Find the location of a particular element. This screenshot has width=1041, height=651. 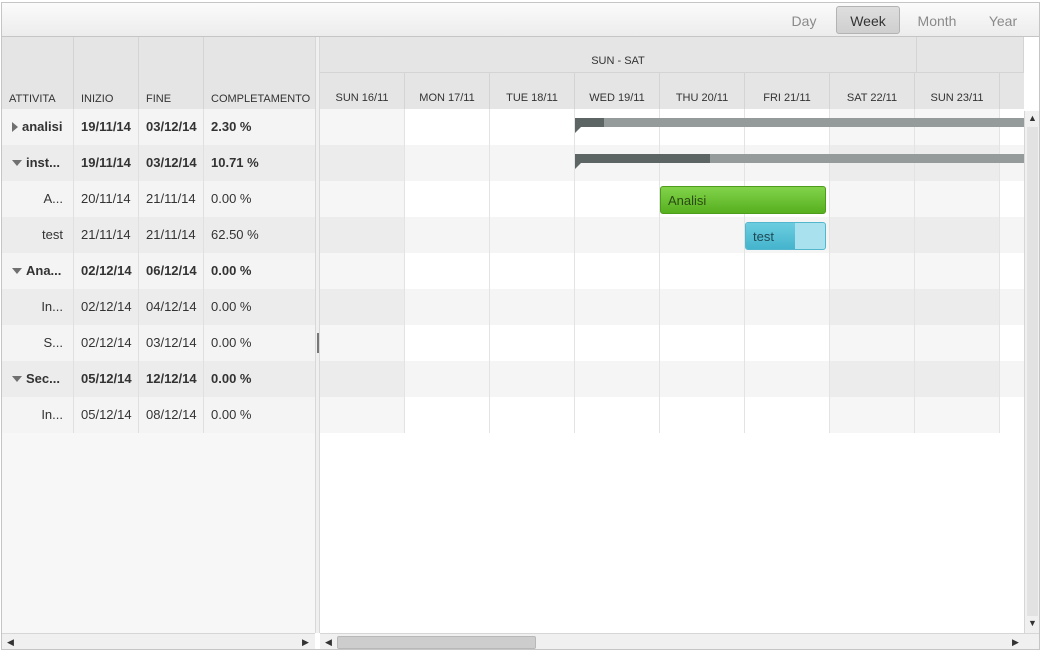

task-name: test is located at coordinates (52, 234).